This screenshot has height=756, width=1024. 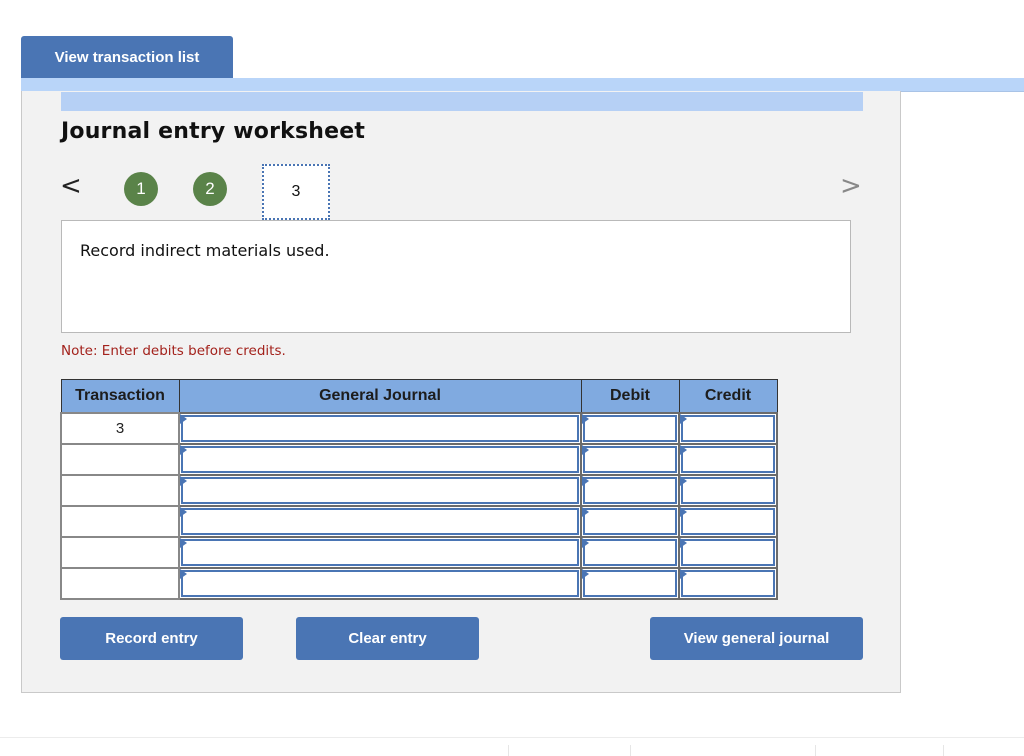 I want to click on column-header-debit: Debit, so click(x=630, y=396).